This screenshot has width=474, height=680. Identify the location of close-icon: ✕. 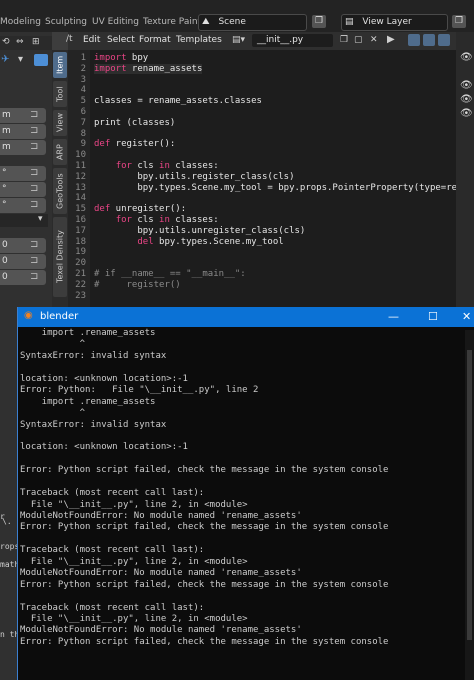
(374, 40).